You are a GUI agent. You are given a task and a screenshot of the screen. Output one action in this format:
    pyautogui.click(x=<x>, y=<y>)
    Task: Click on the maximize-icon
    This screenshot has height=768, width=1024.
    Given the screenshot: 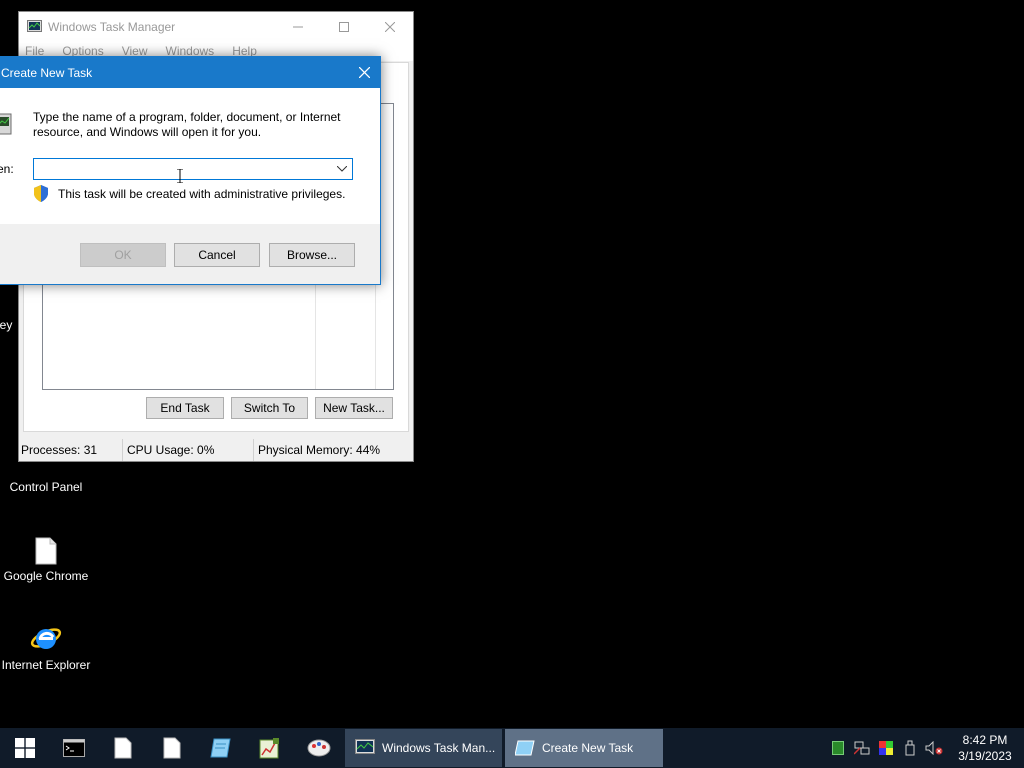 What is the action you would take?
    pyautogui.click(x=344, y=26)
    